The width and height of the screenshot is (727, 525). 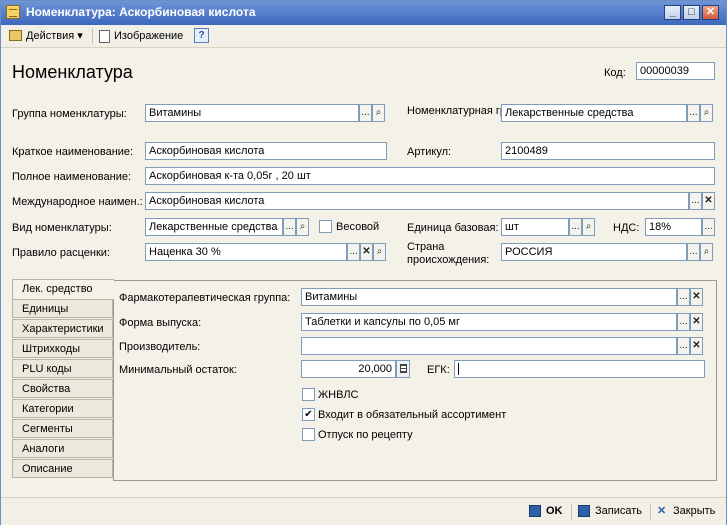 What do you see at coordinates (365, 435) in the screenshot?
I see `prescription-label: Отпуск по рецепту` at bounding box center [365, 435].